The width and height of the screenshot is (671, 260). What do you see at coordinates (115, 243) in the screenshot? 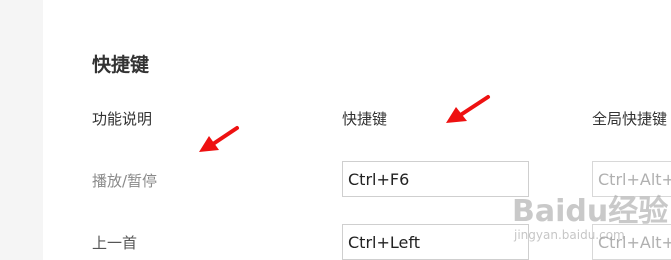
I see `row-label-previous-track: 上一首` at bounding box center [115, 243].